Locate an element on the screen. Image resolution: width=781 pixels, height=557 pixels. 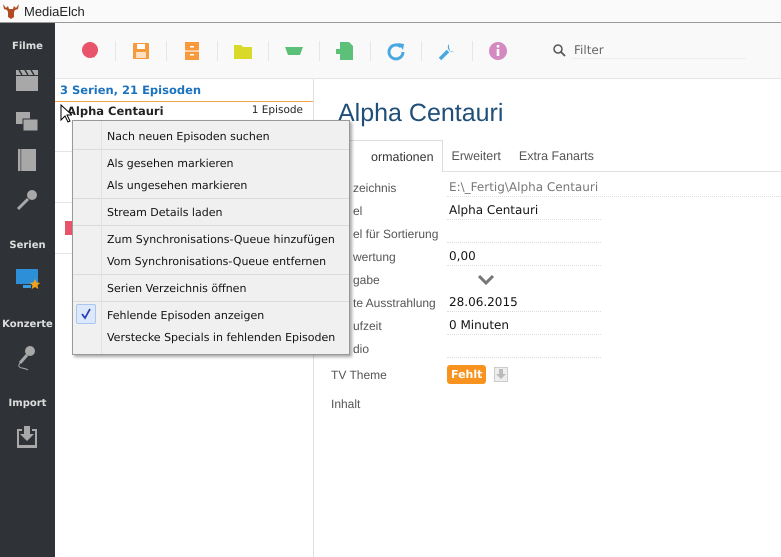
episode-count: 1 Episode is located at coordinates (277, 110).